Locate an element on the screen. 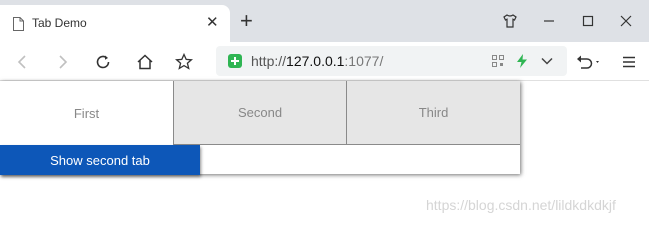 This screenshot has width=649, height=240. tab-first: First is located at coordinates (86, 113).